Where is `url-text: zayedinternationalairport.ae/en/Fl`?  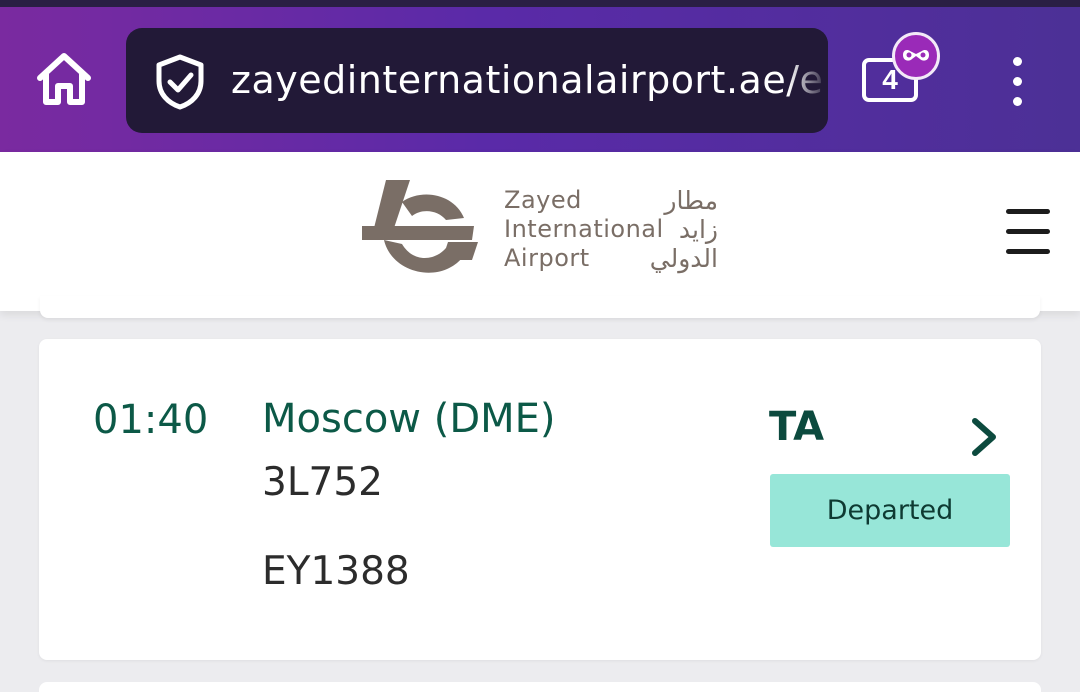
url-text: zayedinternationalairport.ae/en/Fl is located at coordinates (528, 80).